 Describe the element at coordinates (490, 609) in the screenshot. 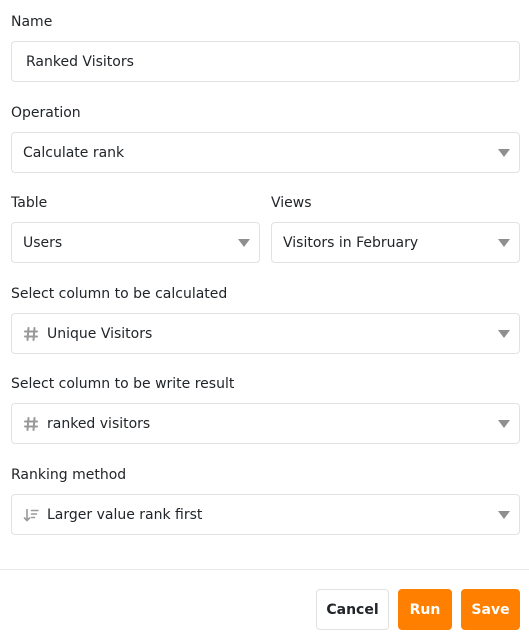

I see `save-button: Save` at that location.